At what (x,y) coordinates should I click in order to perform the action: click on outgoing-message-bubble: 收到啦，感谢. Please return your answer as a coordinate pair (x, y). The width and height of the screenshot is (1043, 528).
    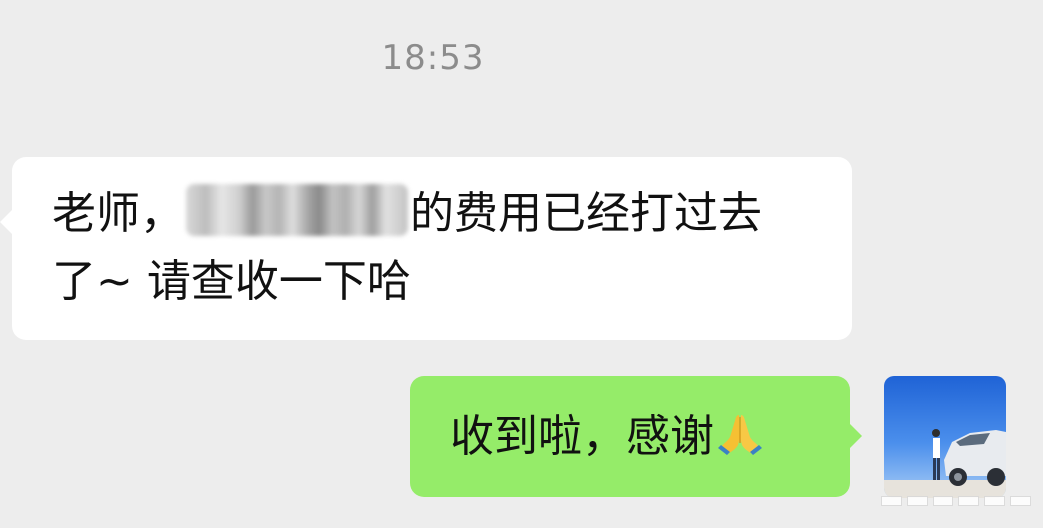
    Looking at the image, I should click on (636, 436).